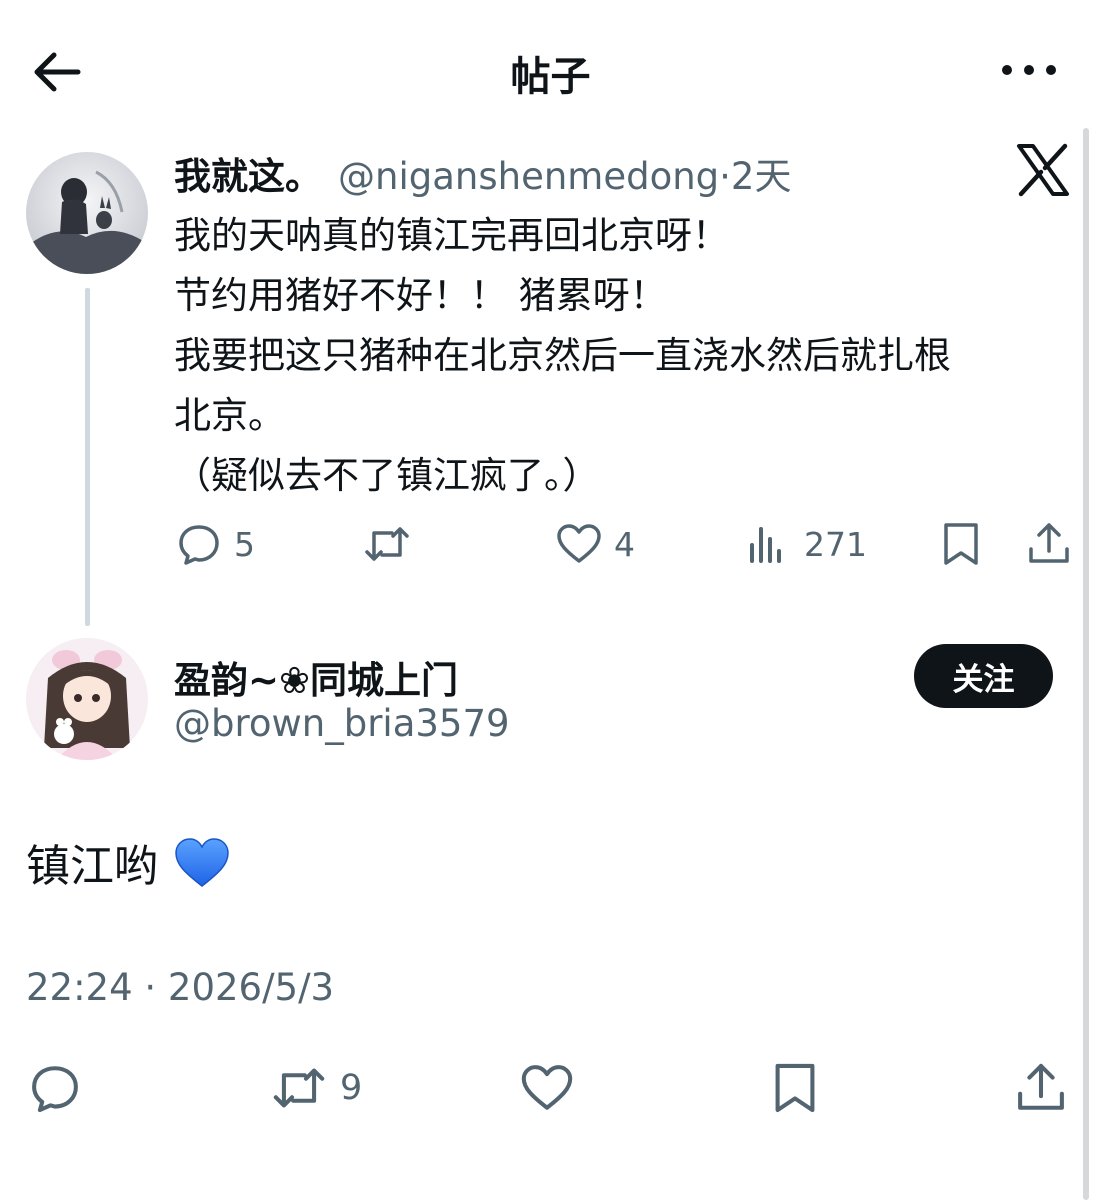  I want to click on views-count: 271, so click(835, 544).